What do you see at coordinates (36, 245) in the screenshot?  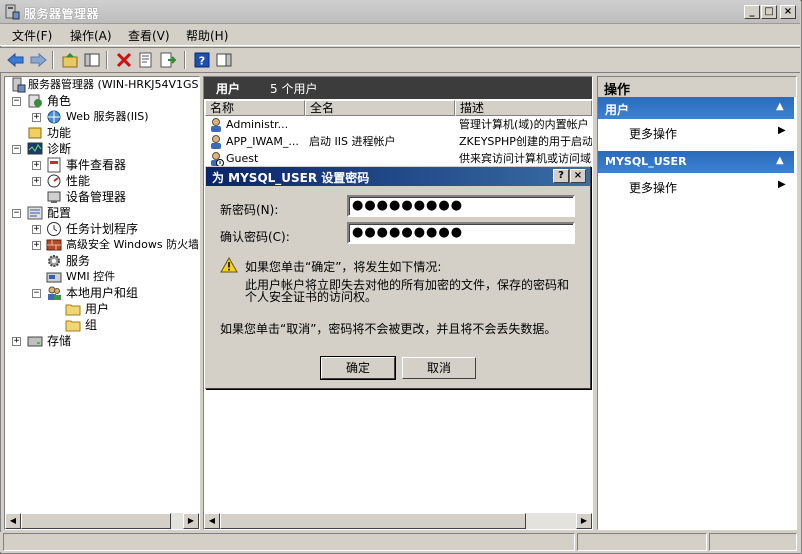 I see `expander-firewall: +` at bounding box center [36, 245].